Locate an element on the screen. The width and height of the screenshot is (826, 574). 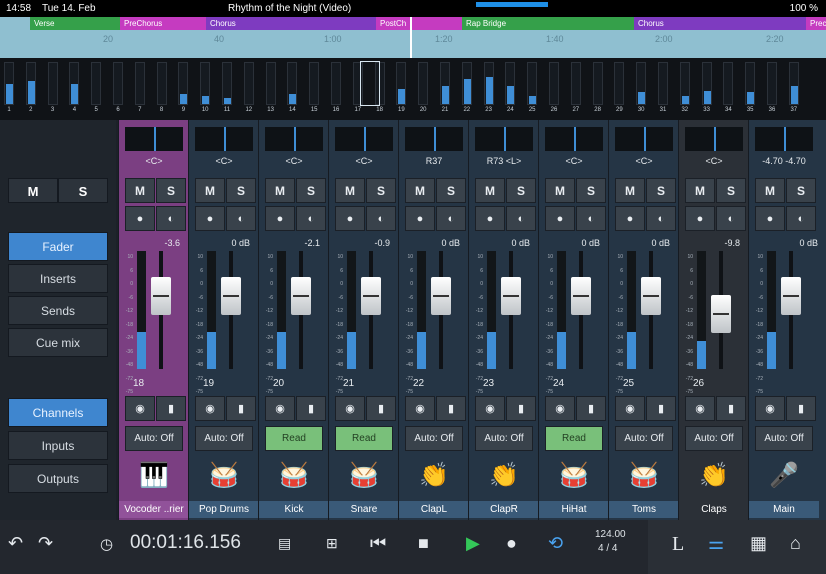
marker-postchorus: PostCh is located at coordinates (419, 23).